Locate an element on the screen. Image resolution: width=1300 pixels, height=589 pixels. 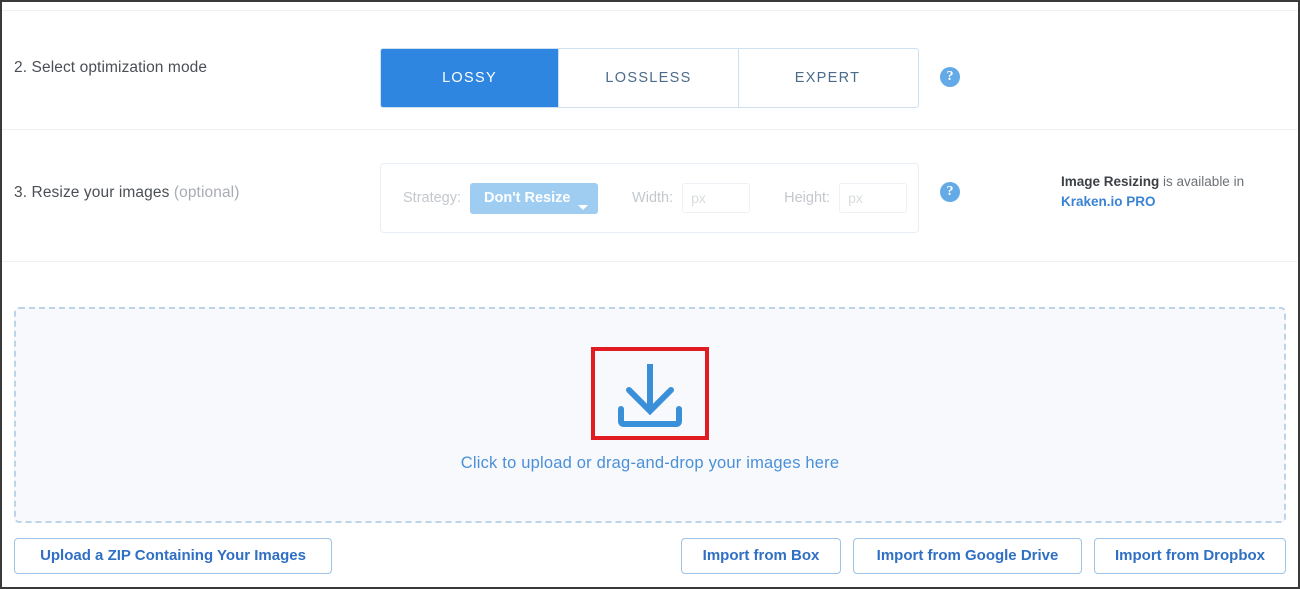
tab-lossless: LOSSLESS is located at coordinates (649, 78).